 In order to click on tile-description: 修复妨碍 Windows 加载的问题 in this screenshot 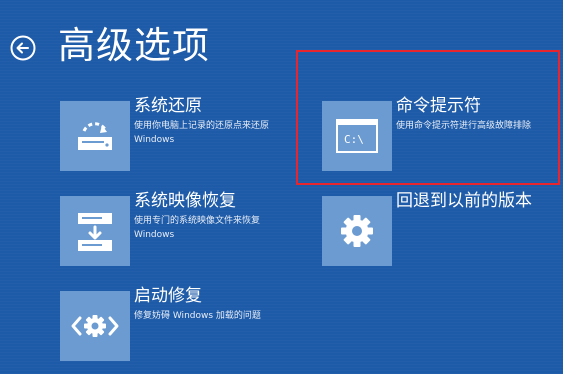, I will do `click(197, 316)`.